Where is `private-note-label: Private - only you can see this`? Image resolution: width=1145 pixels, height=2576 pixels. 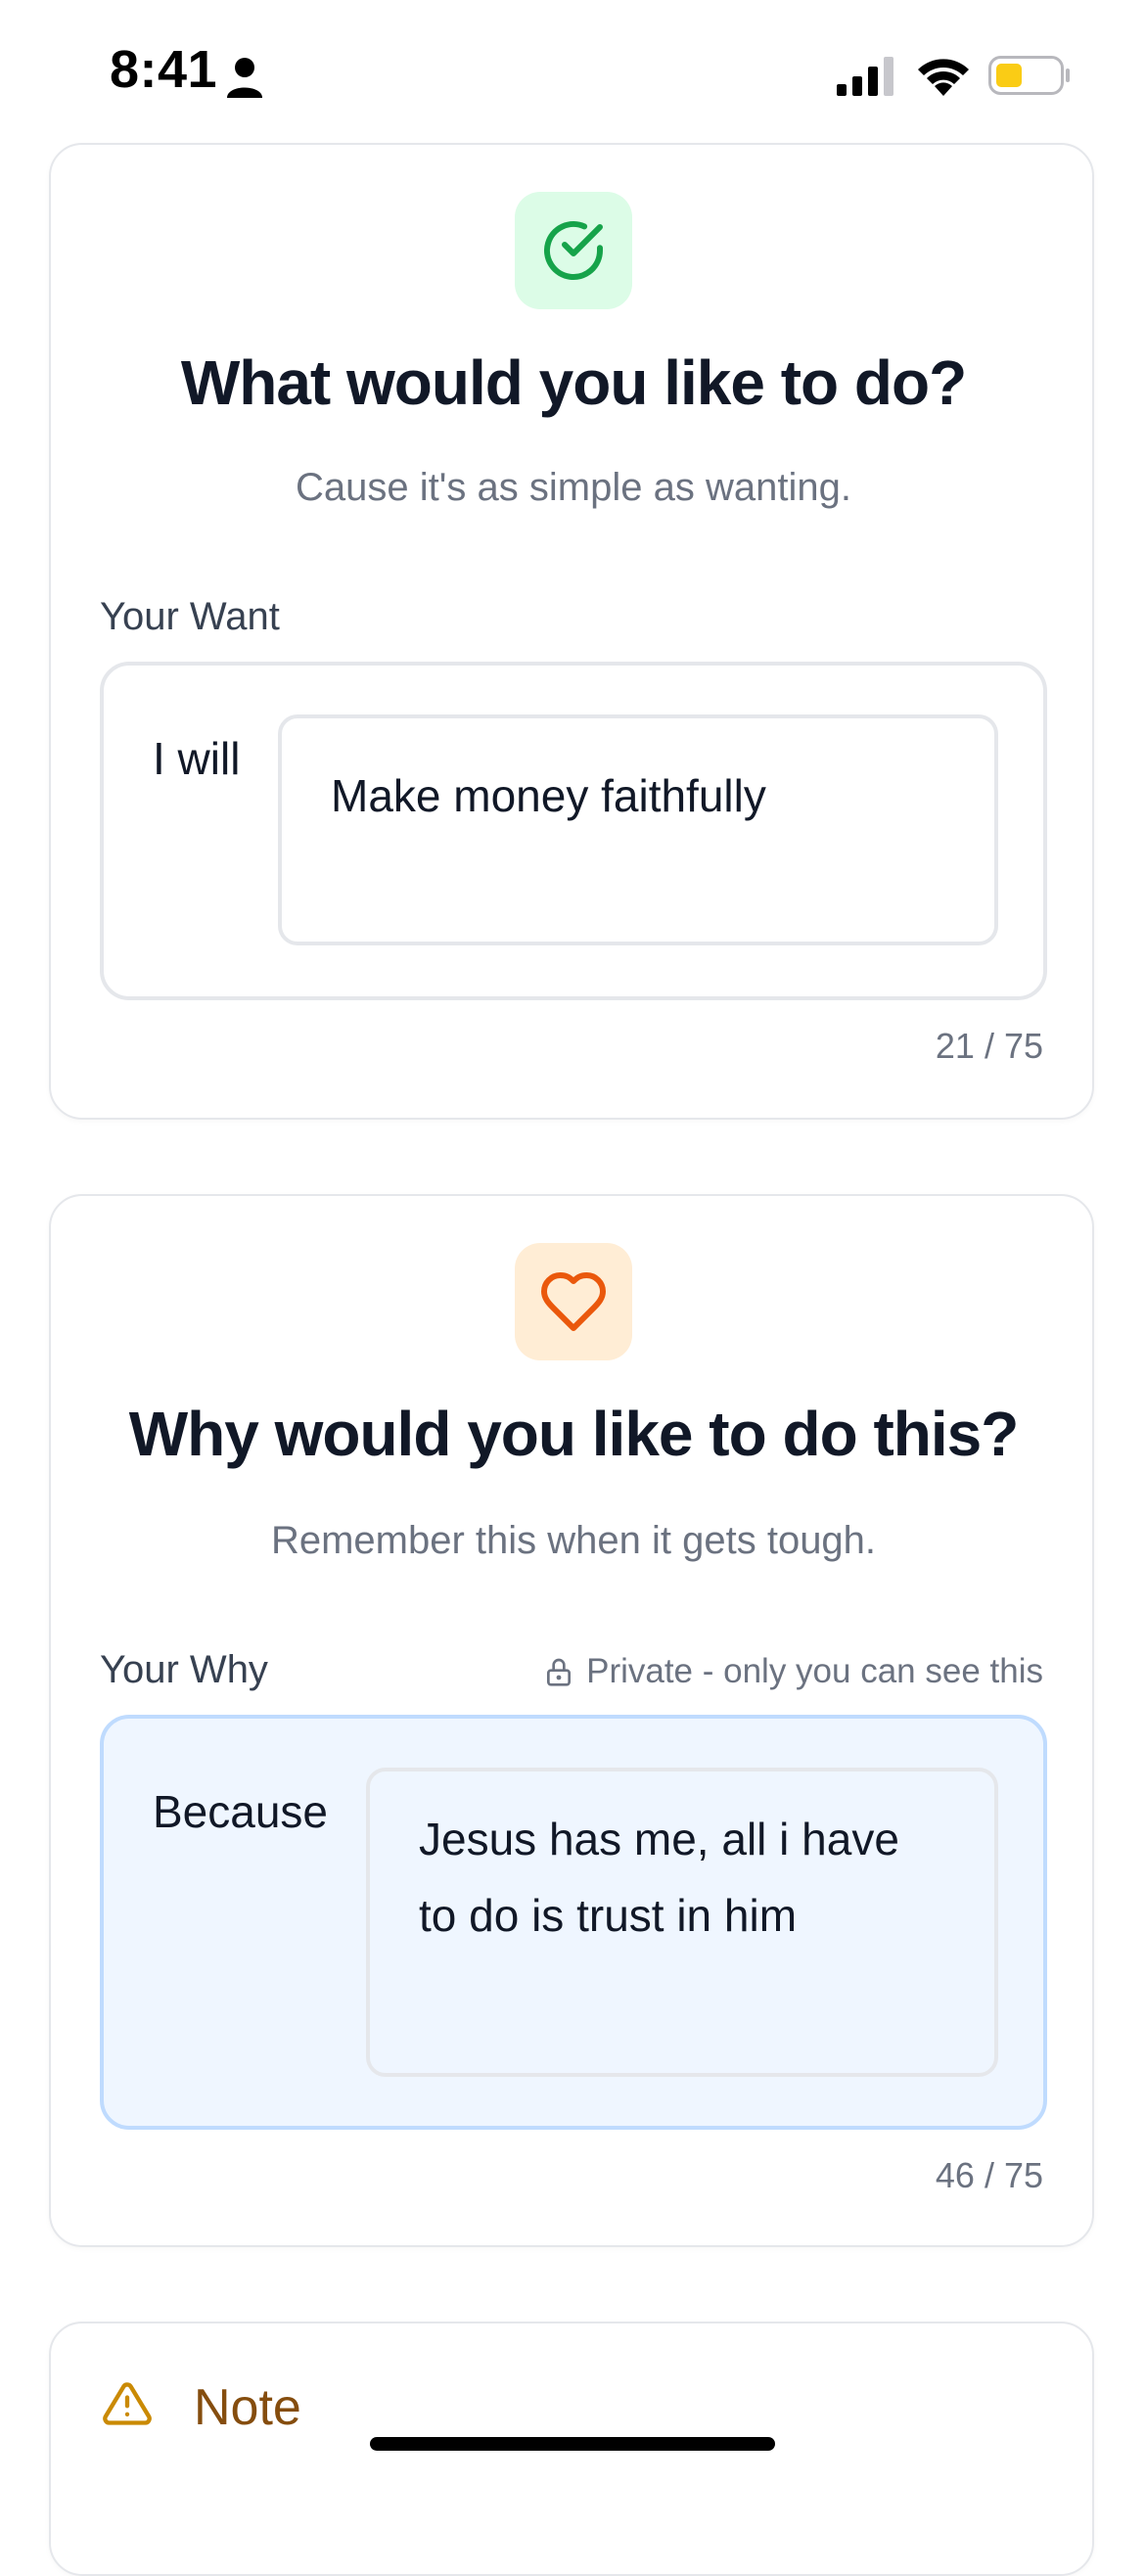 private-note-label: Private - only you can see this is located at coordinates (814, 1671).